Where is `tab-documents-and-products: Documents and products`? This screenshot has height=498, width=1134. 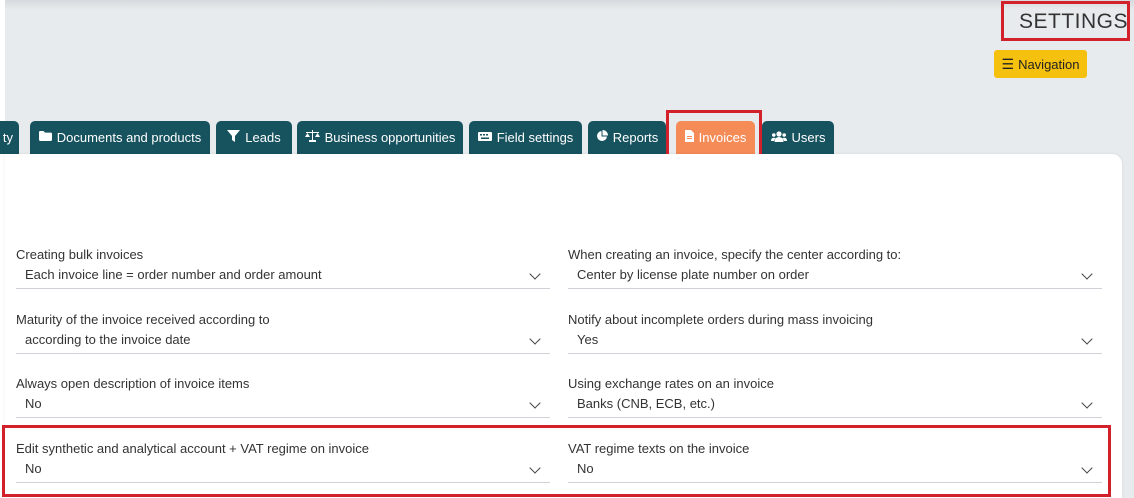 tab-documents-and-products: Documents and products is located at coordinates (120, 137).